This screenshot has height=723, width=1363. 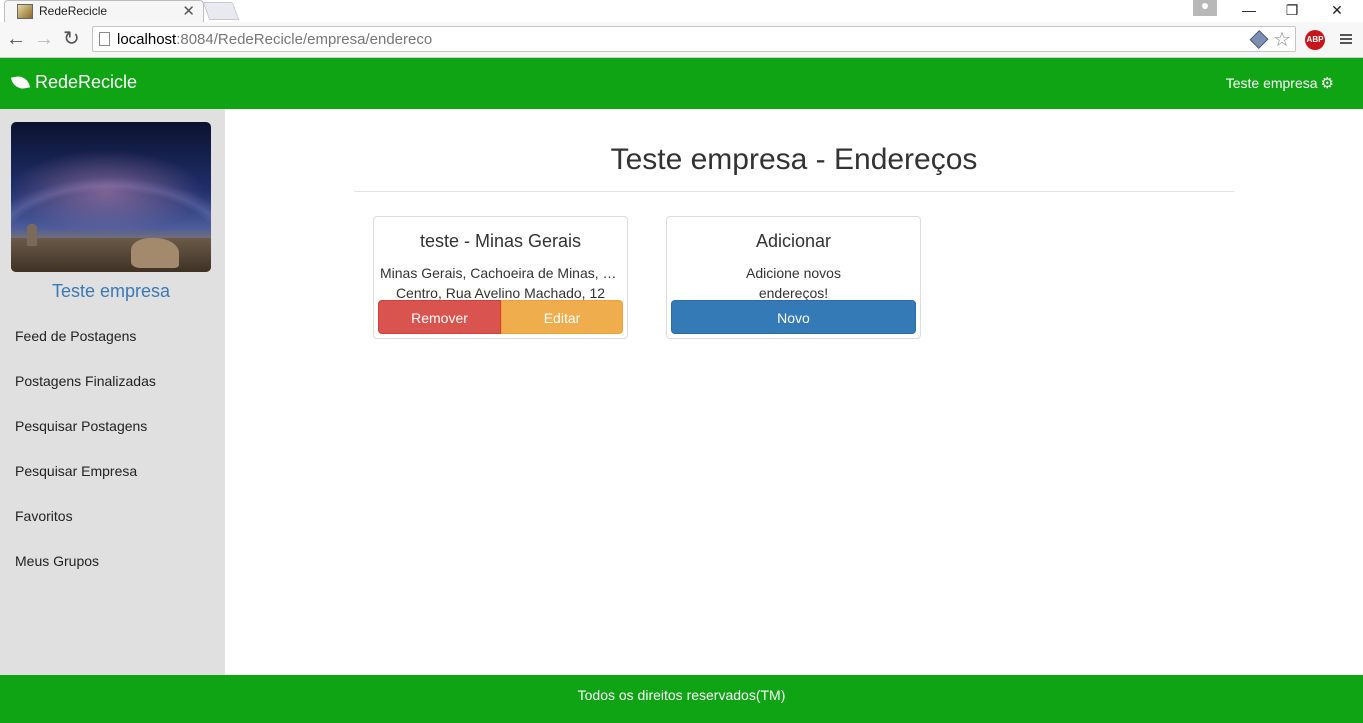 I want to click on sidebar-item-search-posts: Pesquisar Postagens, so click(x=81, y=426).